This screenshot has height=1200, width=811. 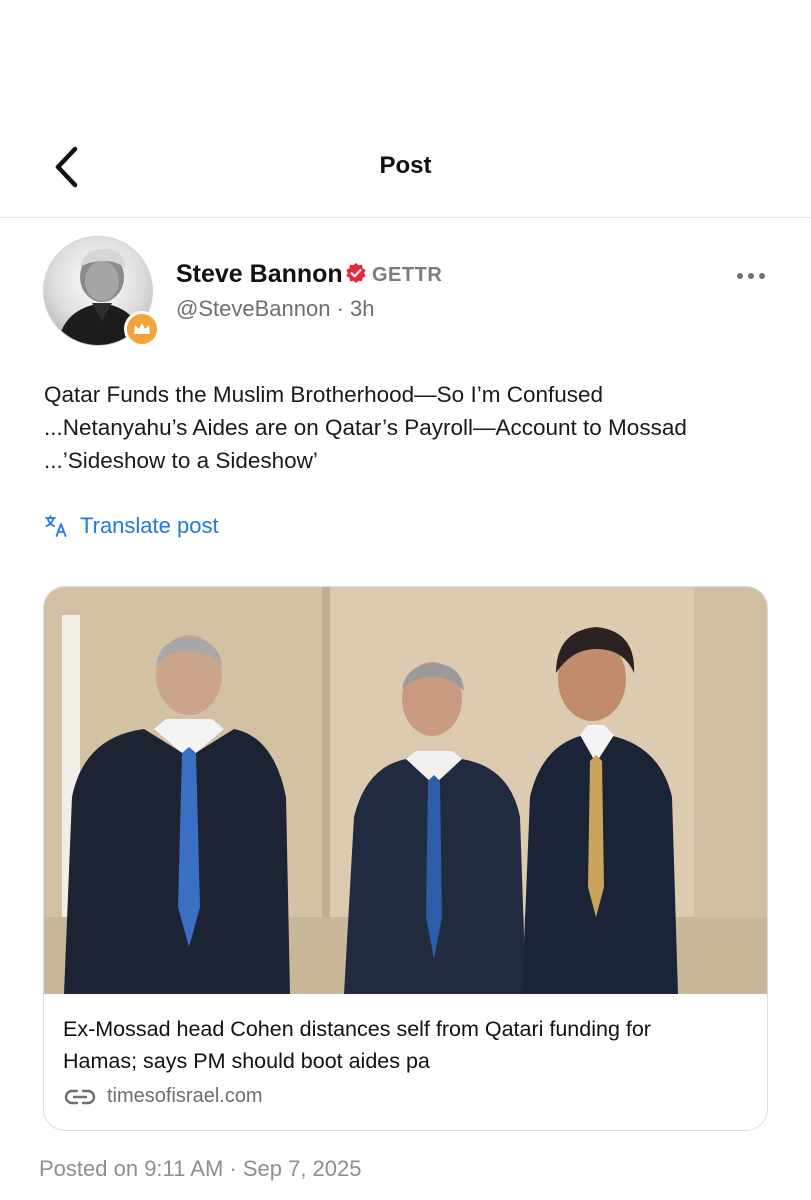 I want to click on translate-post-label: Translate post, so click(x=149, y=525).